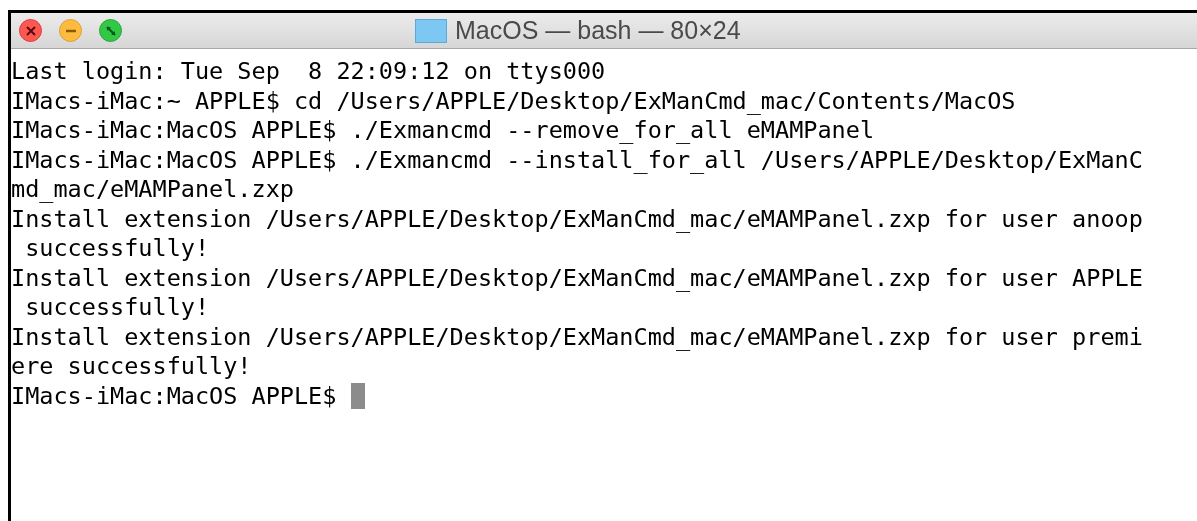 This screenshot has height=521, width=1197. What do you see at coordinates (152, 190) in the screenshot?
I see `terminal-line: md_mac/eMAMPanel.zxp` at bounding box center [152, 190].